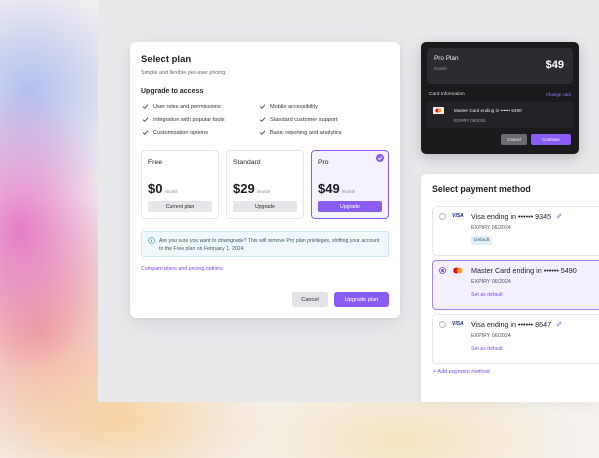 This screenshot has width=599, height=458. I want to click on card-name: Visa ending in •••••• 8647, so click(516, 324).